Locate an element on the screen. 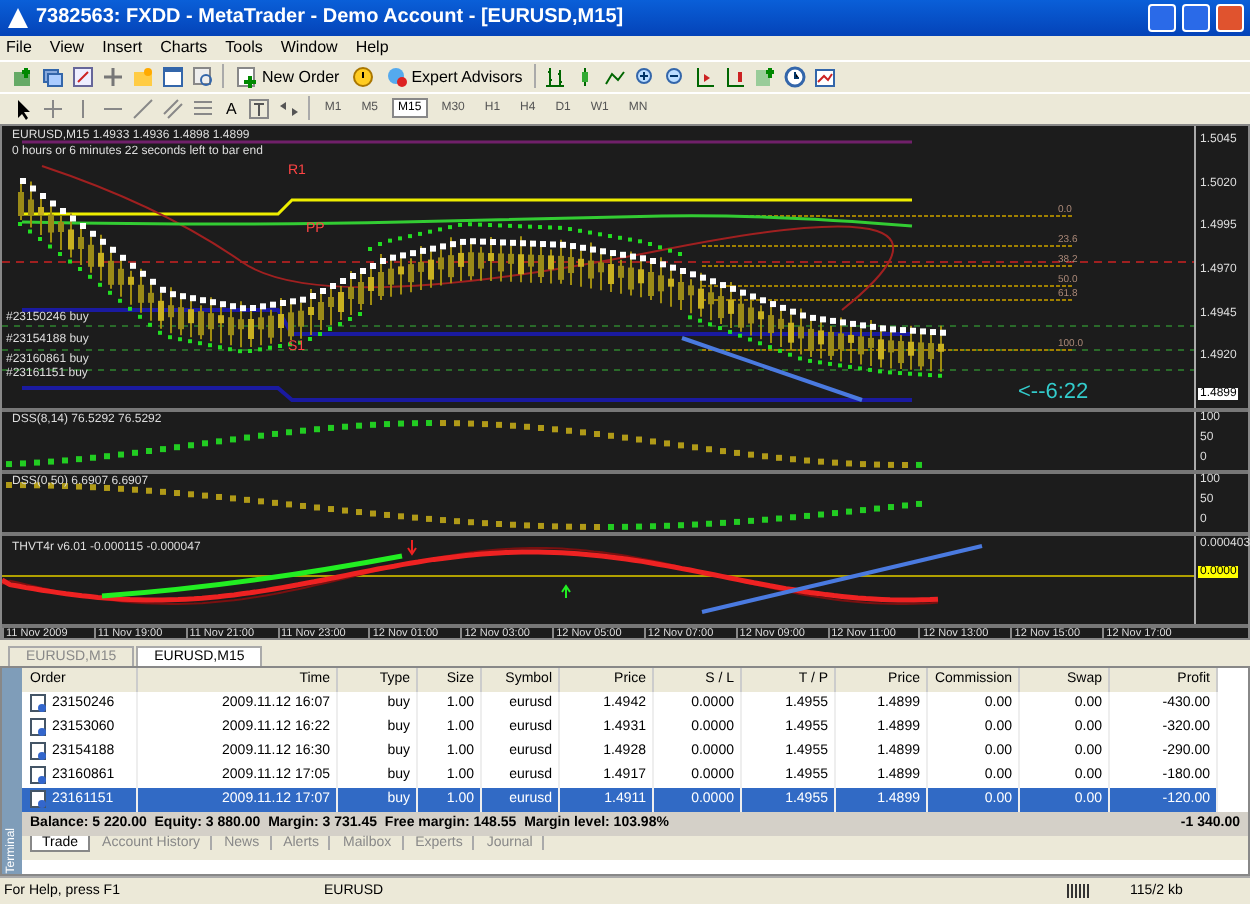 This screenshot has width=1250, height=904. down-arrow-icon is located at coordinates (412, 547).